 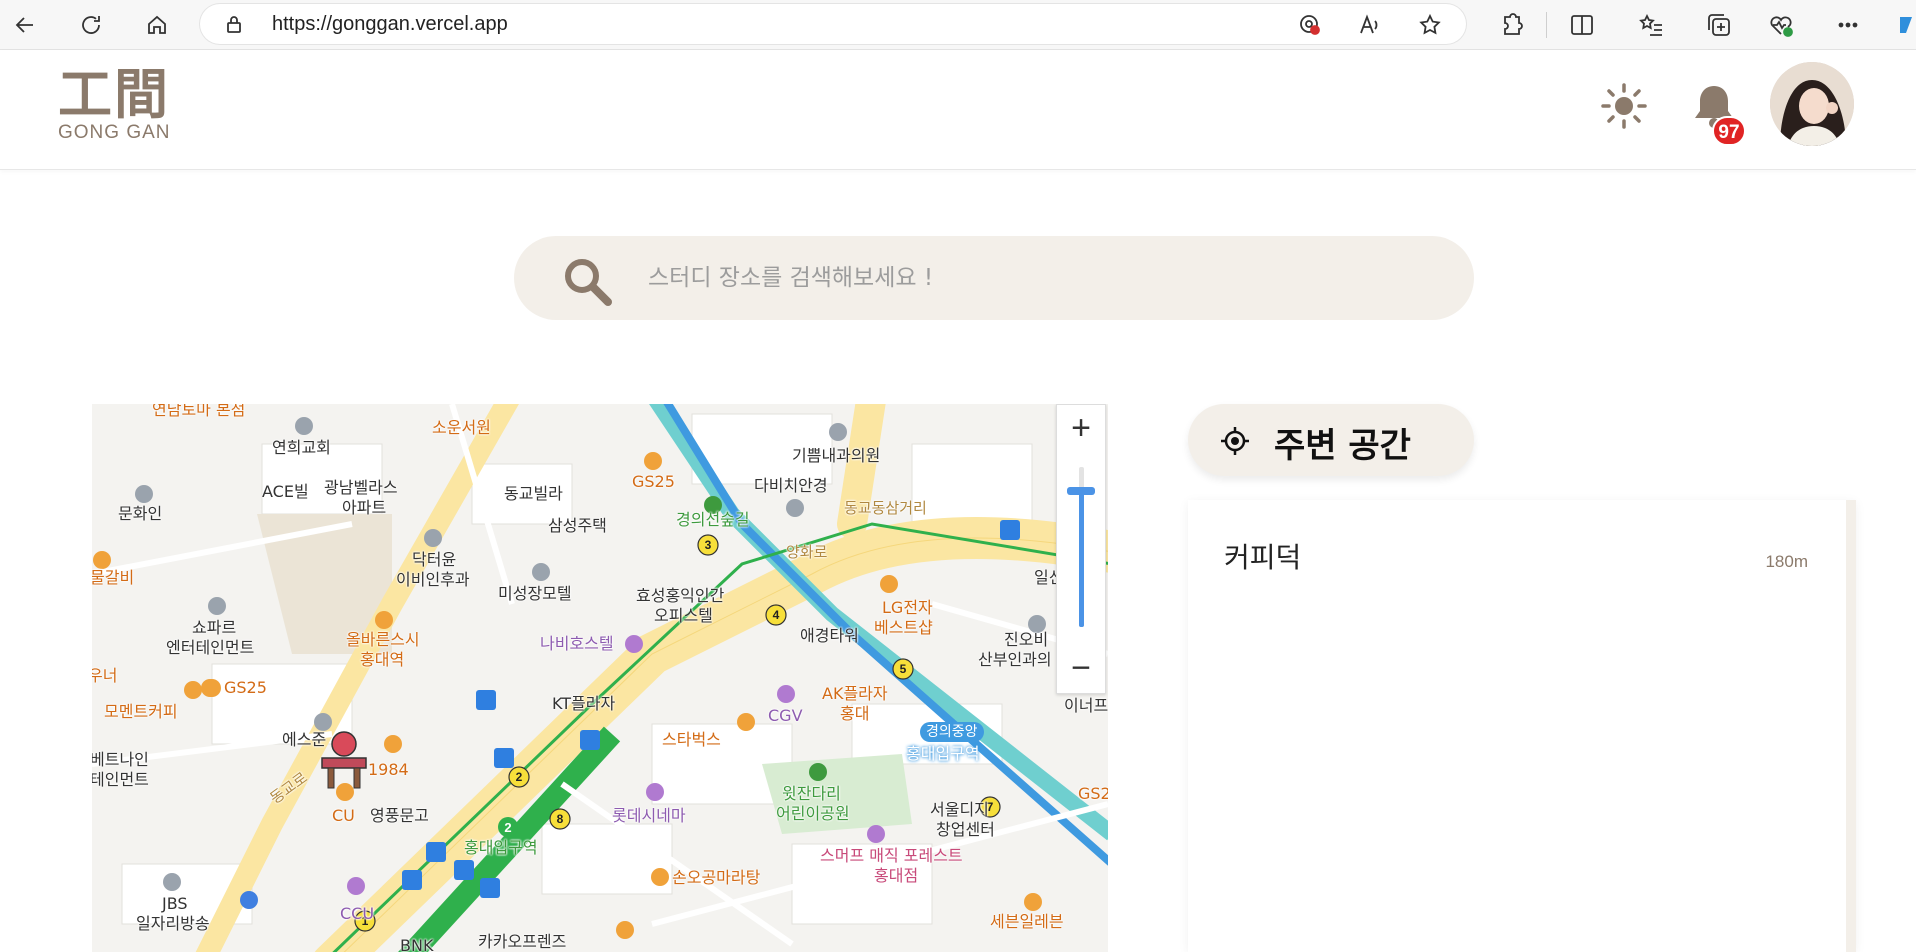 What do you see at coordinates (1027, 922) in the screenshot?
I see `map-label: 세븐일레븐` at bounding box center [1027, 922].